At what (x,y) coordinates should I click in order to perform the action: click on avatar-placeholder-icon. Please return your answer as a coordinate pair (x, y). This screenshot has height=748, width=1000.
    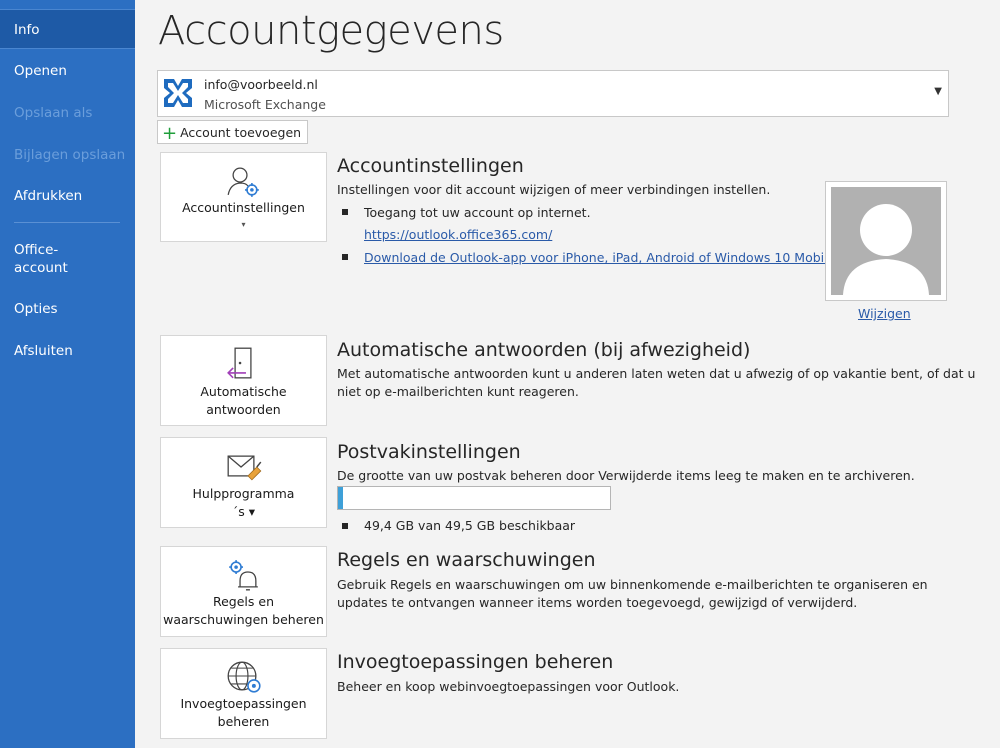
    Looking at the image, I should click on (886, 241).